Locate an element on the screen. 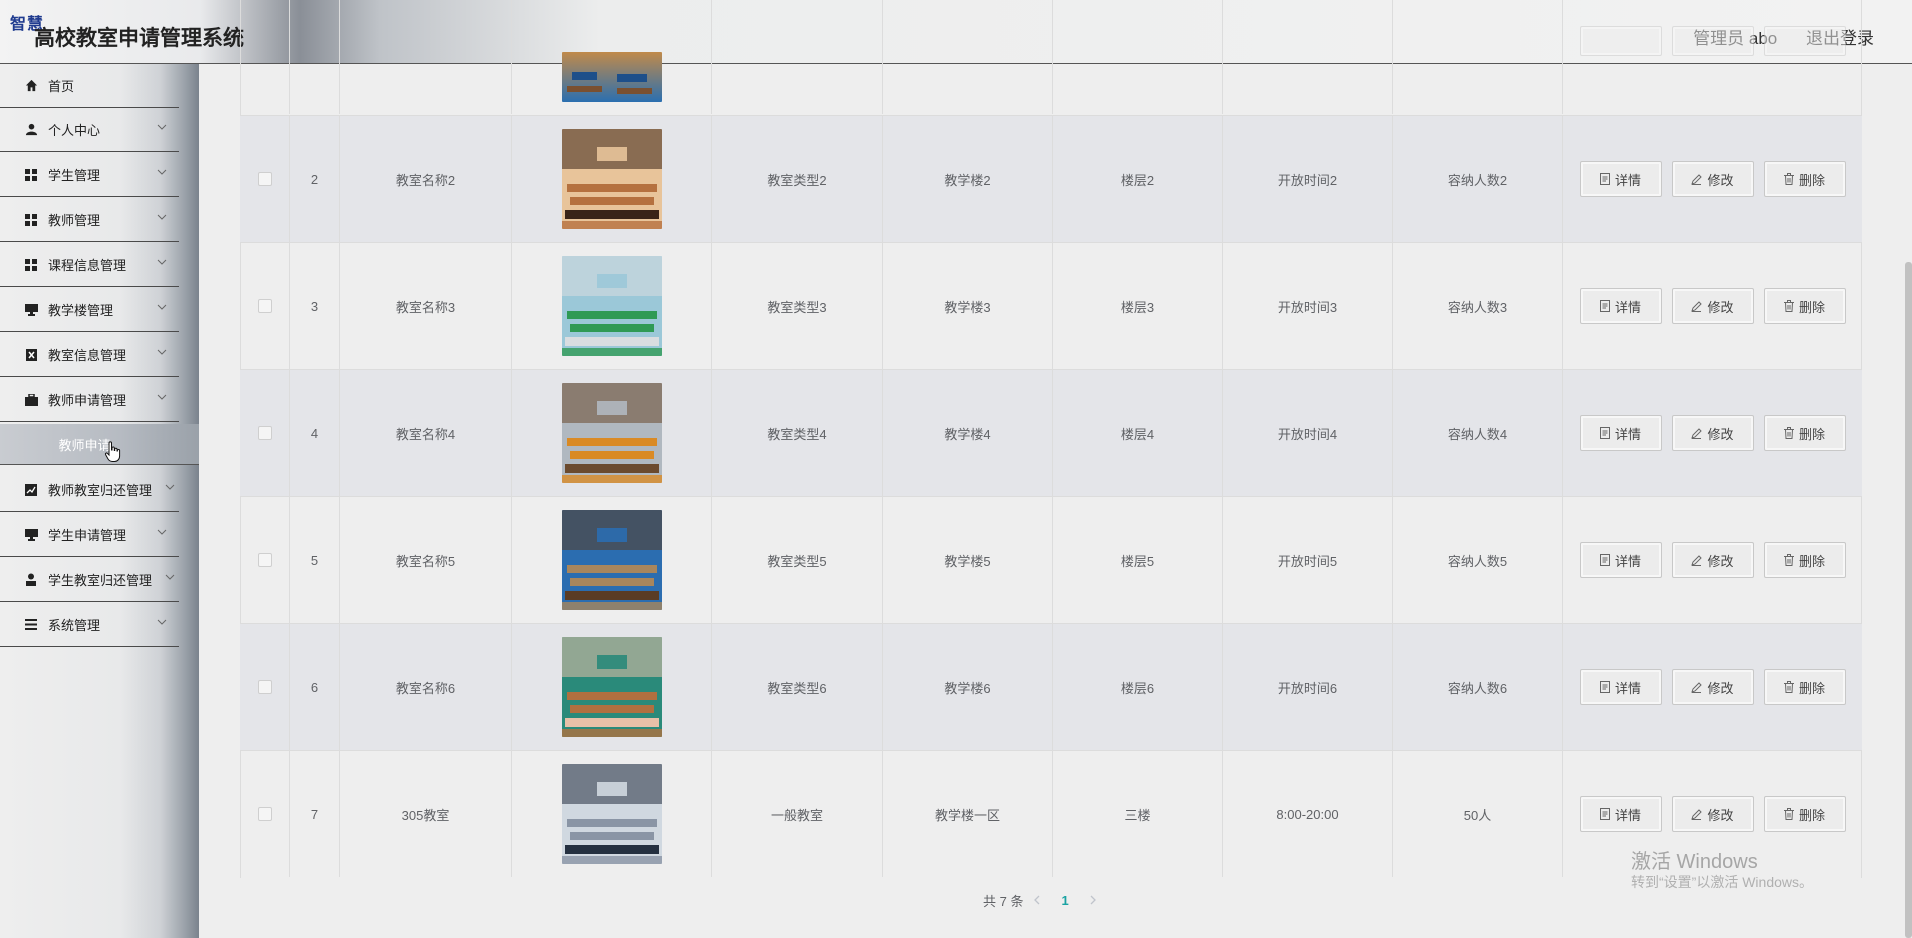 The image size is (1912, 938). sidebar-item-label: 教师管理 is located at coordinates (74, 220).